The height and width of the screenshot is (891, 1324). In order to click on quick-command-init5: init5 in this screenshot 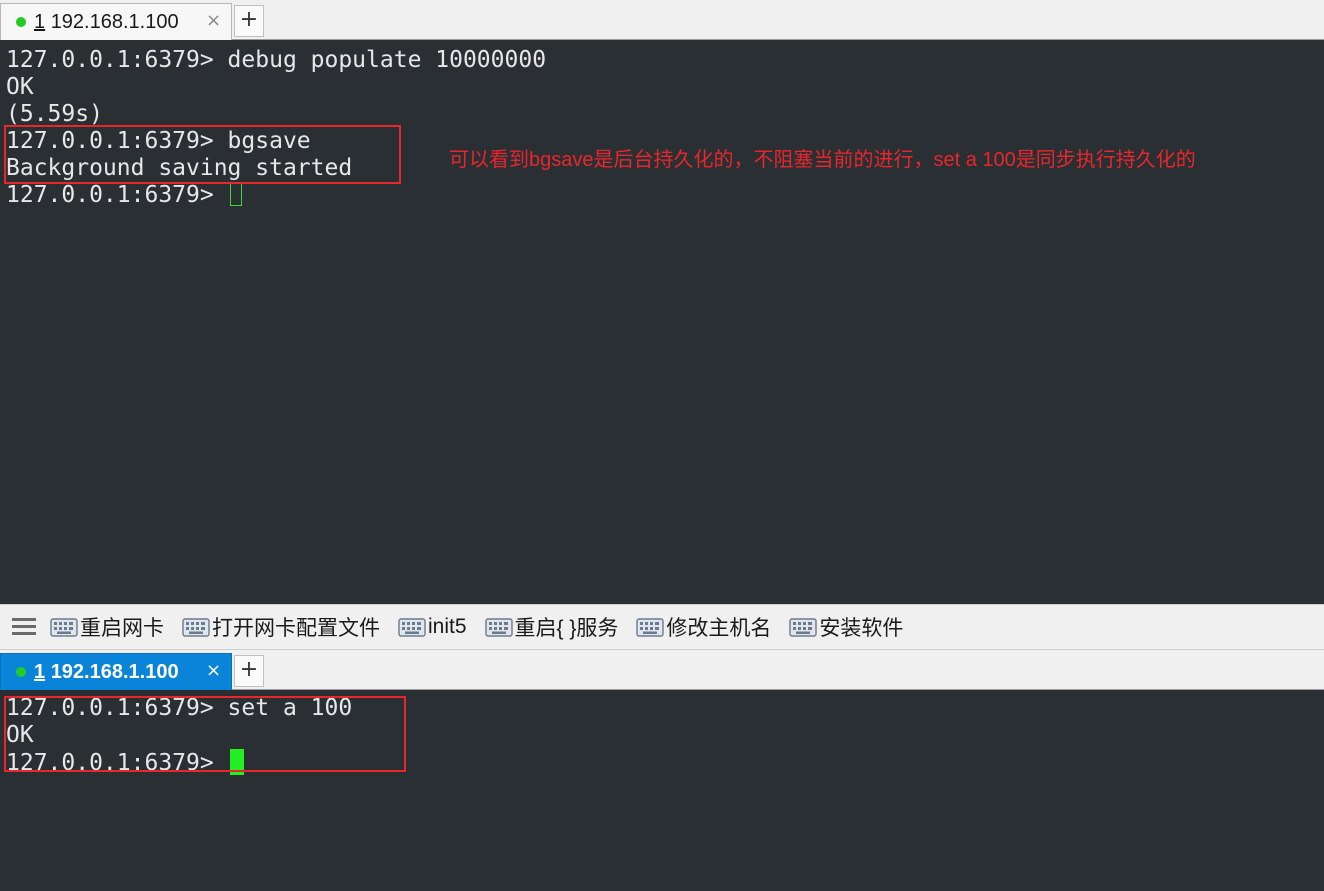, I will do `click(432, 627)`.